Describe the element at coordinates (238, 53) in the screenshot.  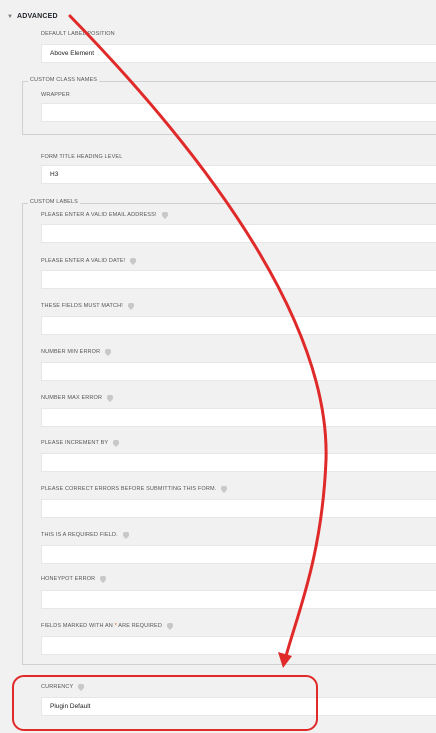
I see `default-label-position-select: Above Element` at that location.